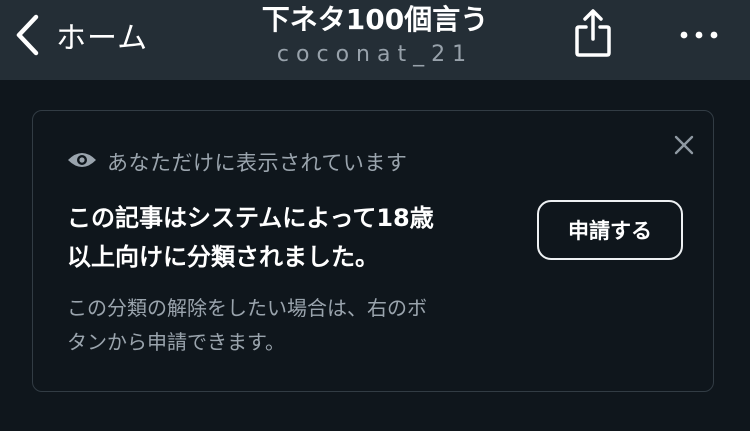 The height and width of the screenshot is (431, 750). What do you see at coordinates (684, 145) in the screenshot?
I see `close-notice-button` at bounding box center [684, 145].